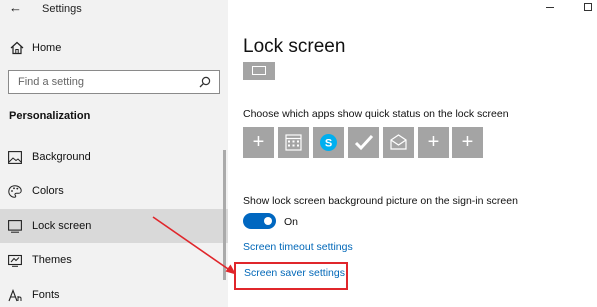  What do you see at coordinates (15, 226) in the screenshot?
I see `lock-screen-icon` at bounding box center [15, 226].